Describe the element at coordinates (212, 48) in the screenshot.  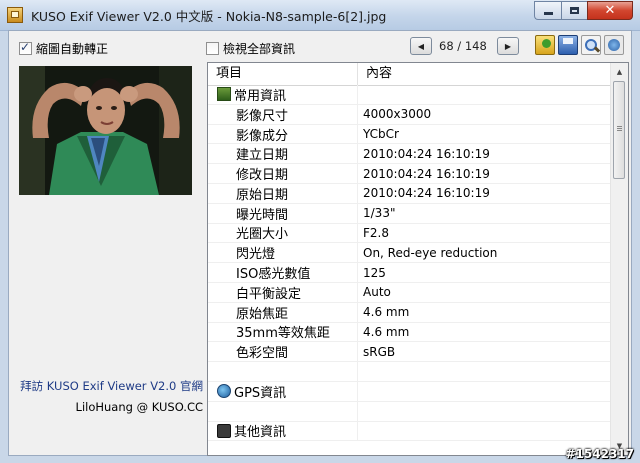
I see `view-all-checkbox` at that location.